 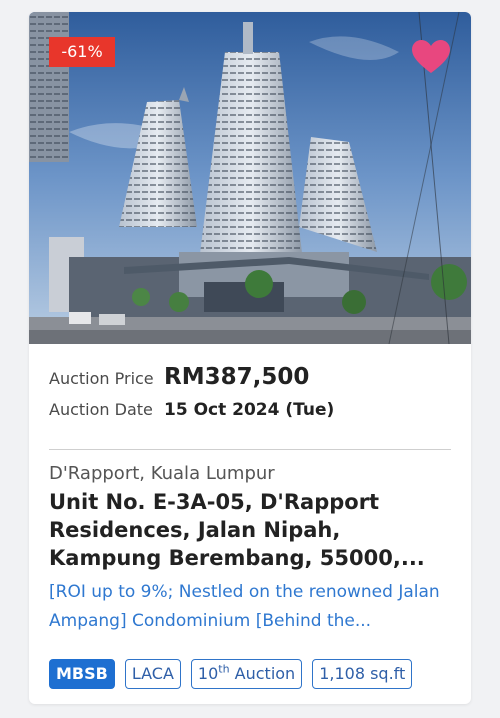 What do you see at coordinates (101, 378) in the screenshot?
I see `auction-price-label: Auction Price` at bounding box center [101, 378].